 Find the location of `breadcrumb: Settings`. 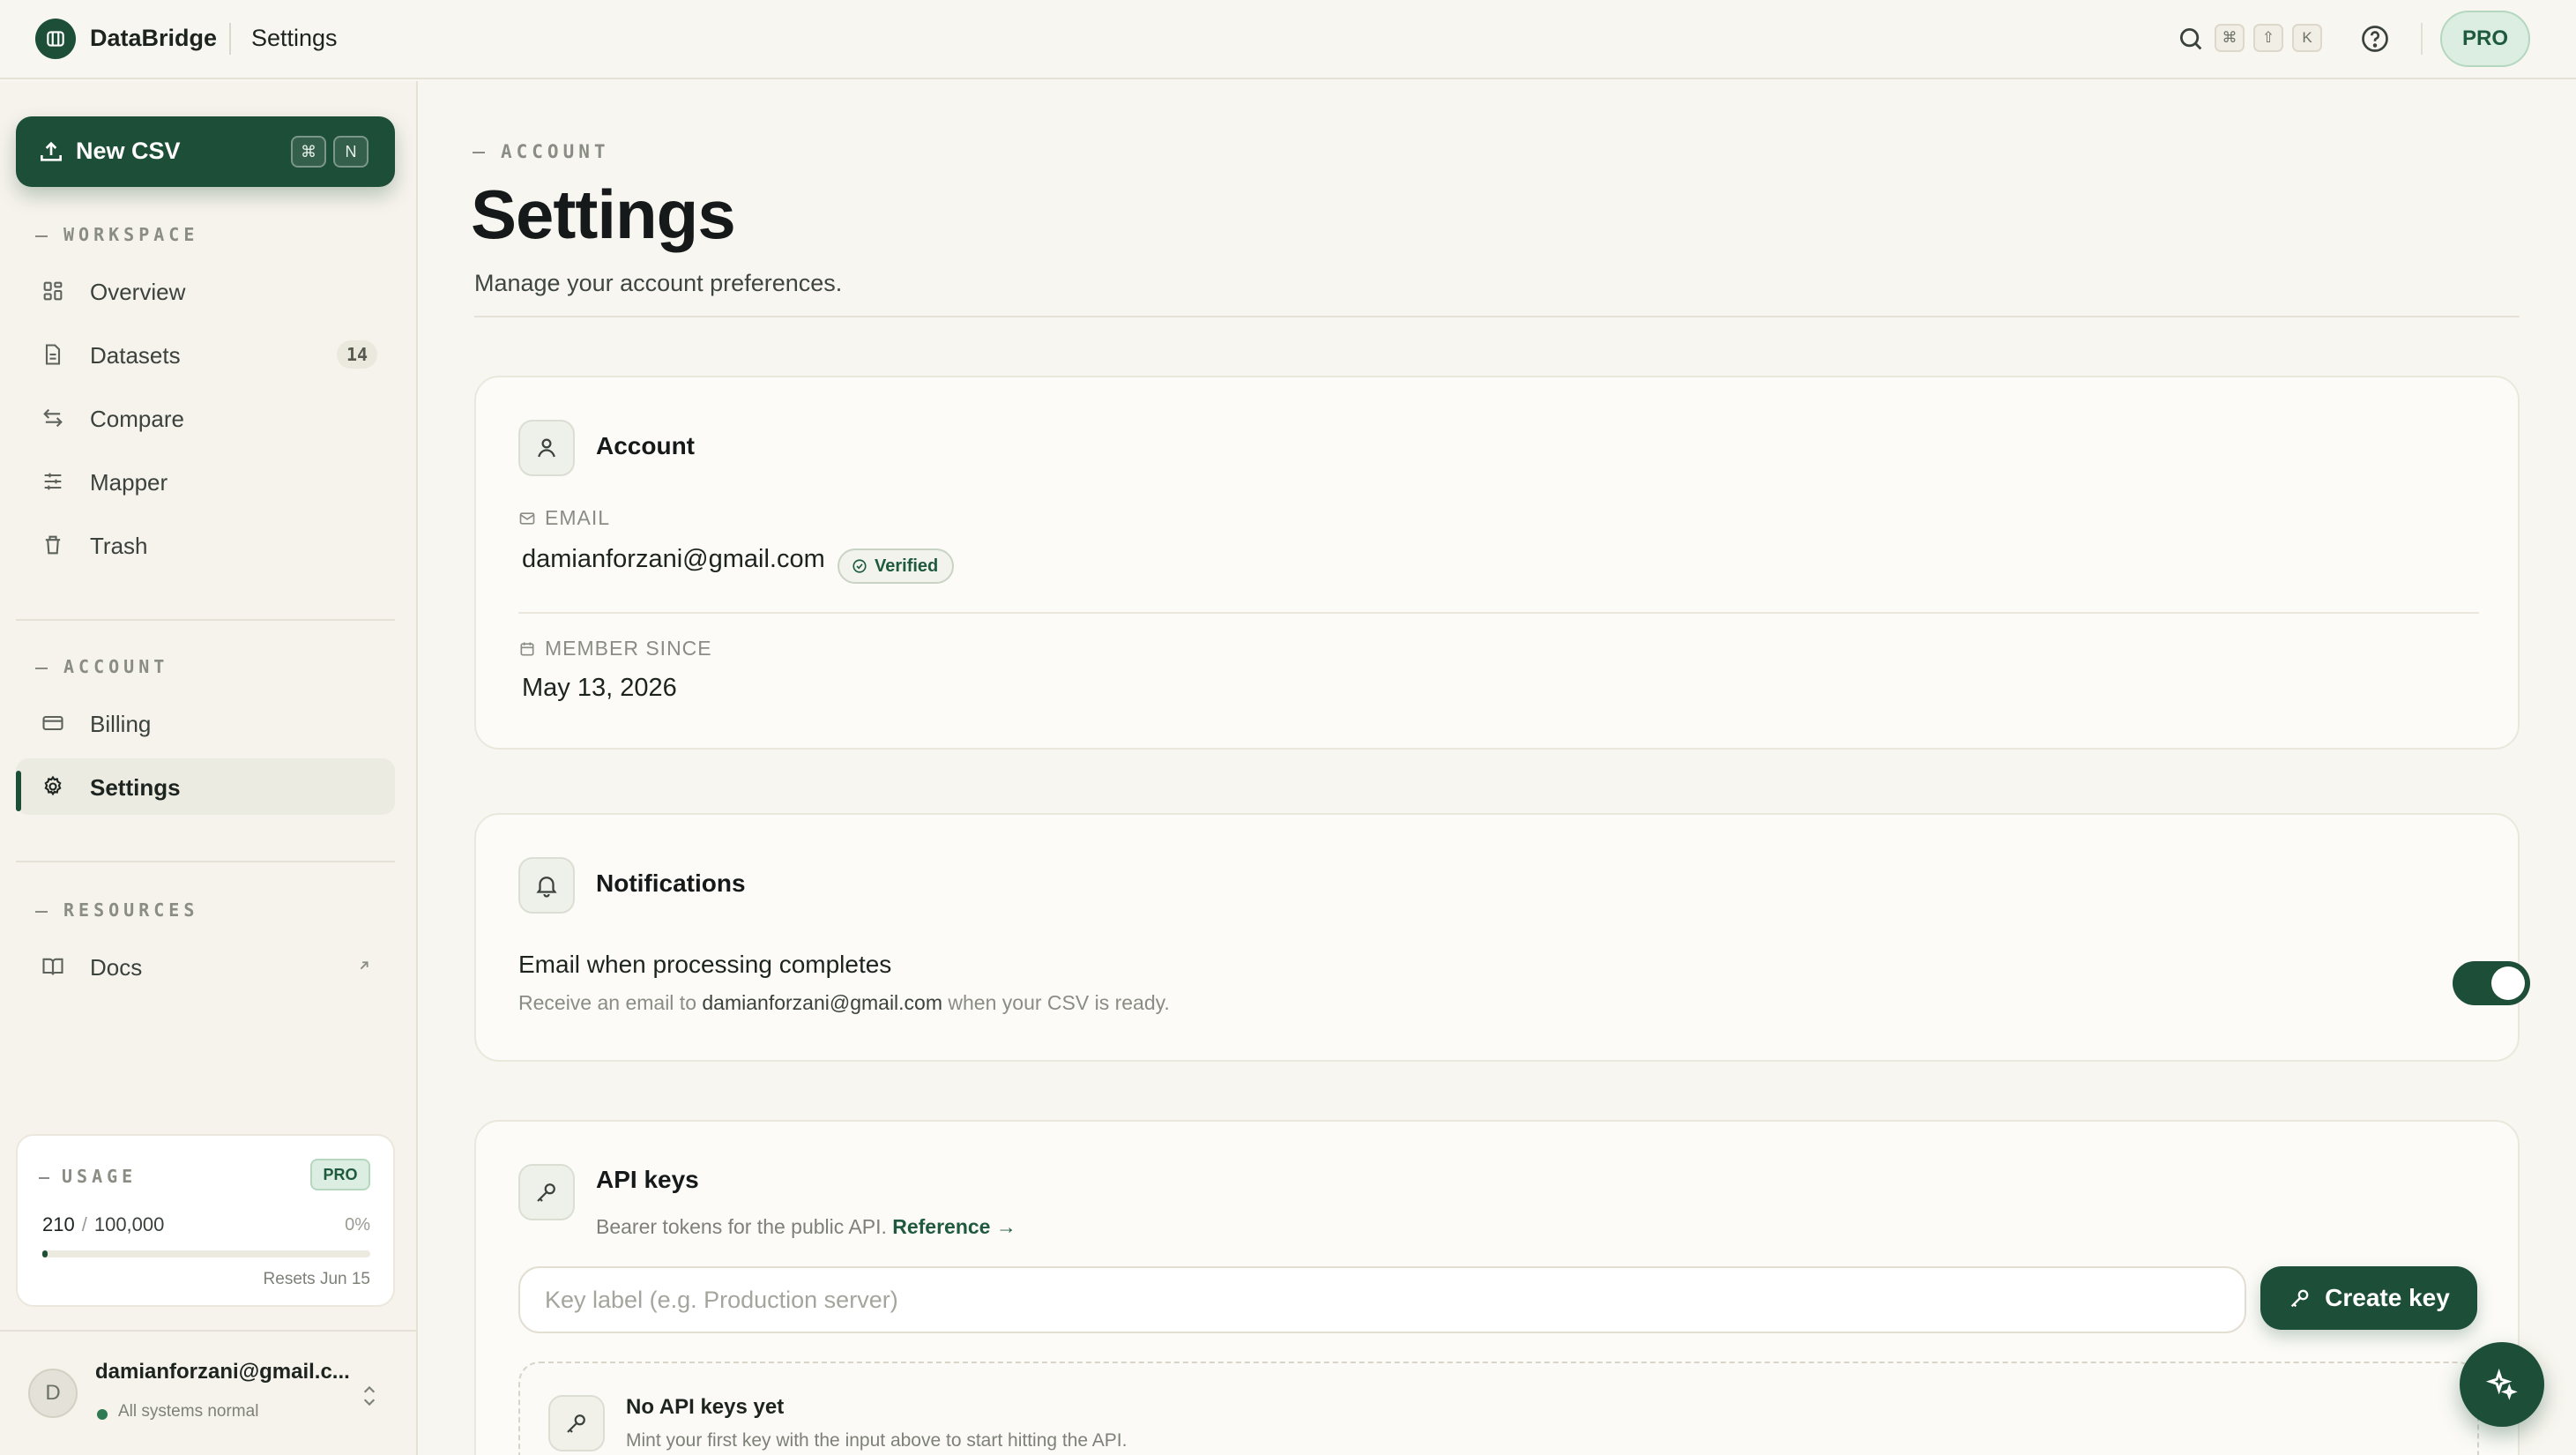

breadcrumb: Settings is located at coordinates (295, 38).